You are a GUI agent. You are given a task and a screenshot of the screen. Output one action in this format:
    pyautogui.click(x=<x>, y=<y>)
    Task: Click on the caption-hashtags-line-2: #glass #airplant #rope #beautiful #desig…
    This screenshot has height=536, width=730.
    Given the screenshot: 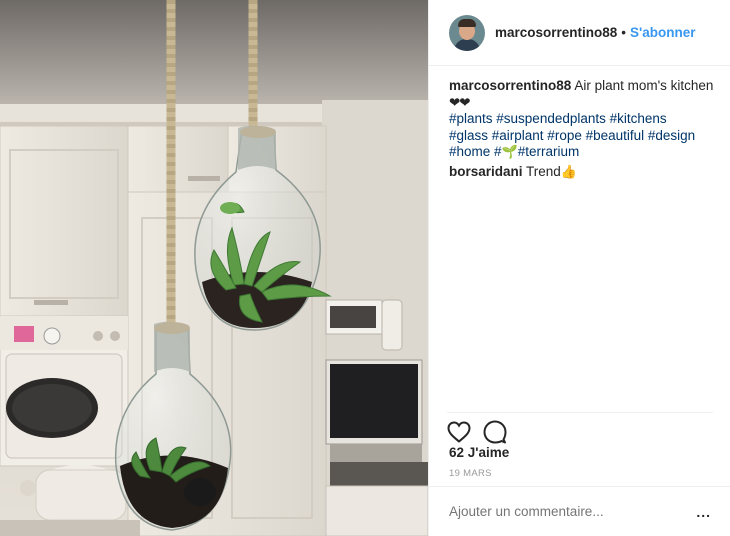 What is the action you would take?
    pyautogui.click(x=572, y=135)
    